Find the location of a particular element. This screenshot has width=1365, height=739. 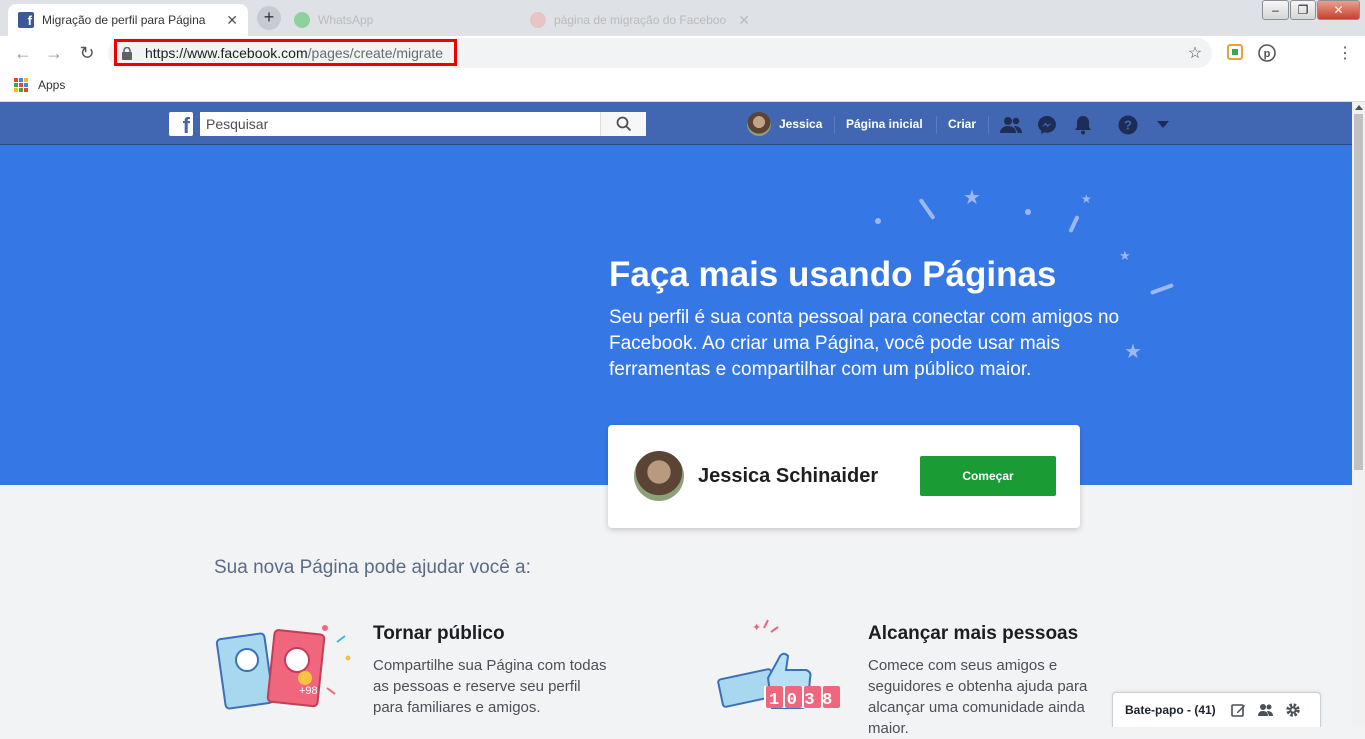

benefit-title: Tornar público is located at coordinates (439, 633).